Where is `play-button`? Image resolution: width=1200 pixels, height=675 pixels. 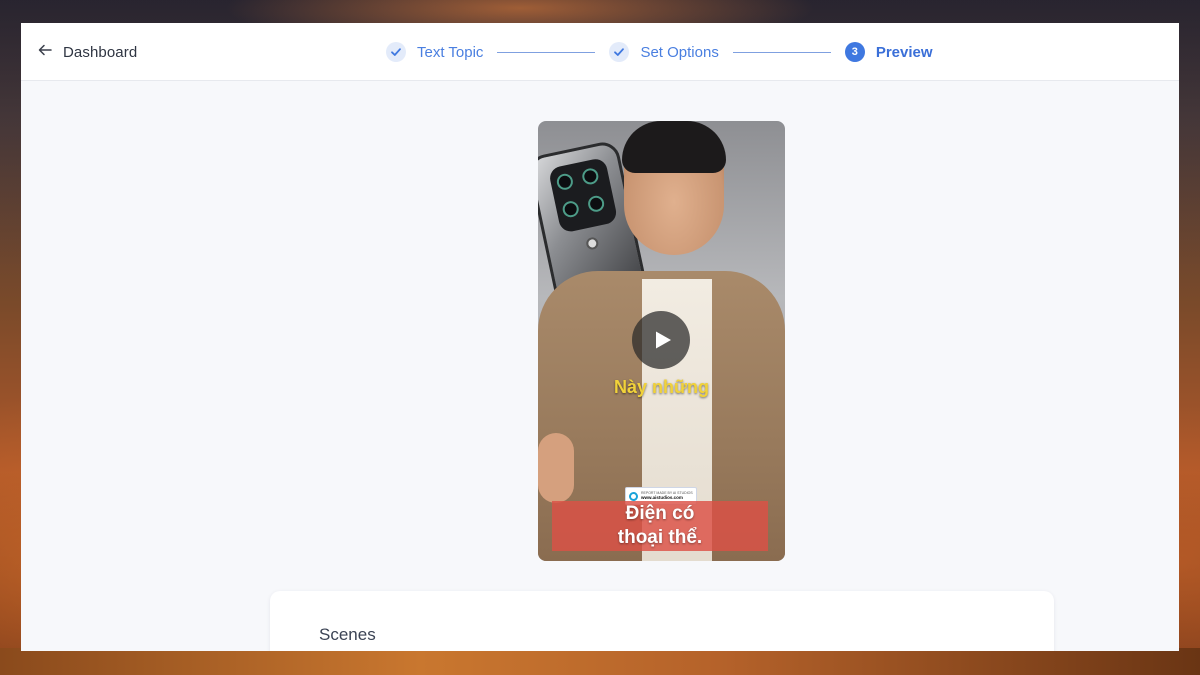
play-button is located at coordinates (661, 340).